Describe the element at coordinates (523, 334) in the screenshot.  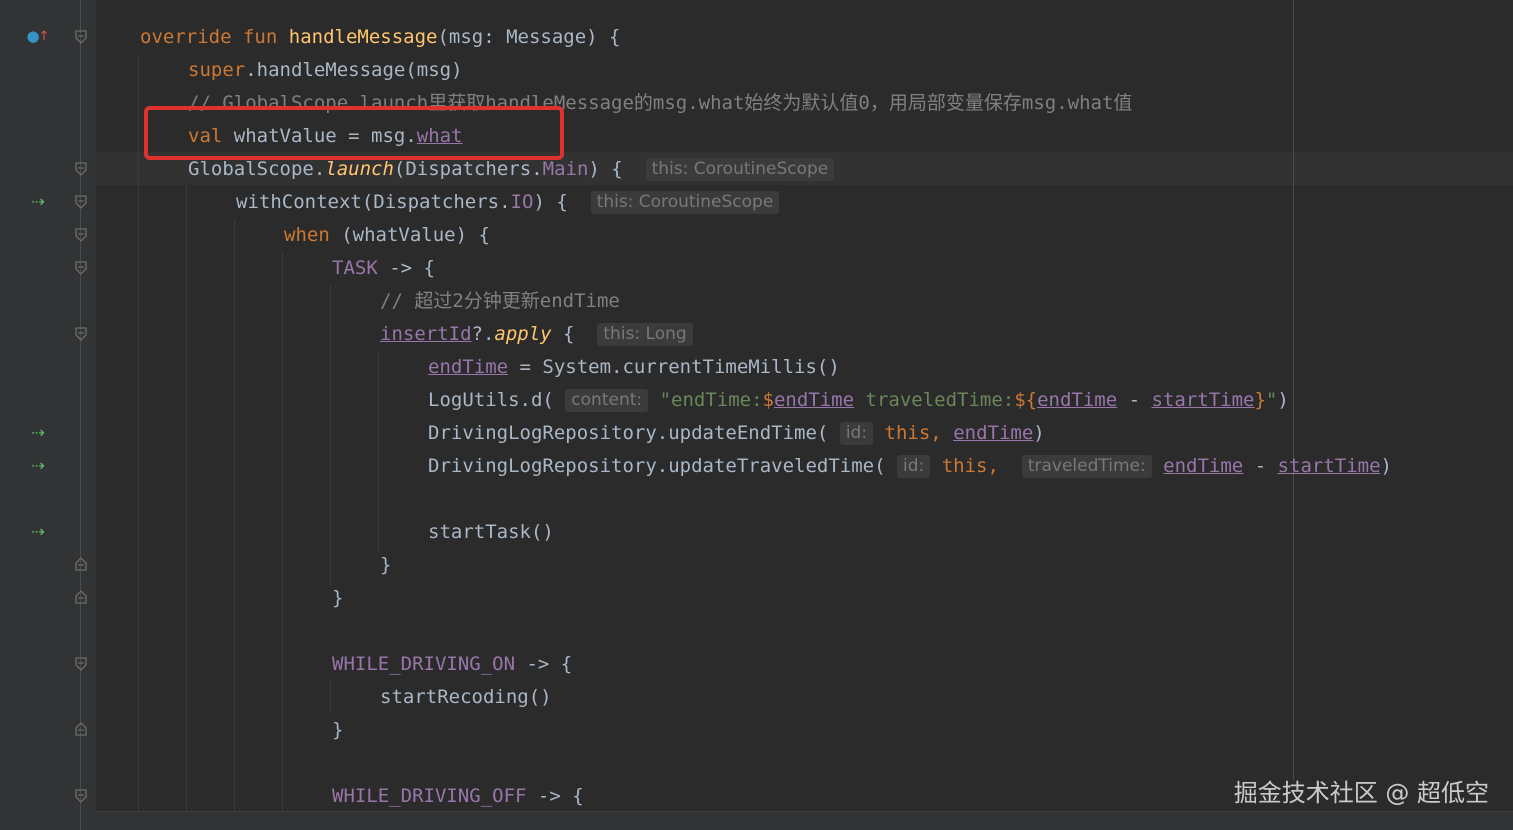
I see `function-call: apply` at that location.